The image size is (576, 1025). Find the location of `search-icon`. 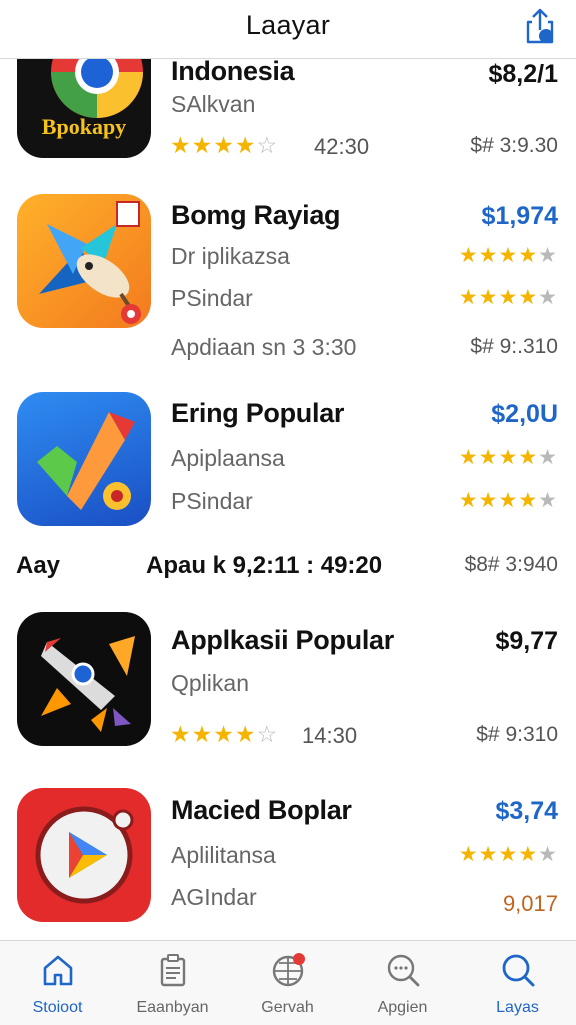

search-icon is located at coordinates (518, 970).